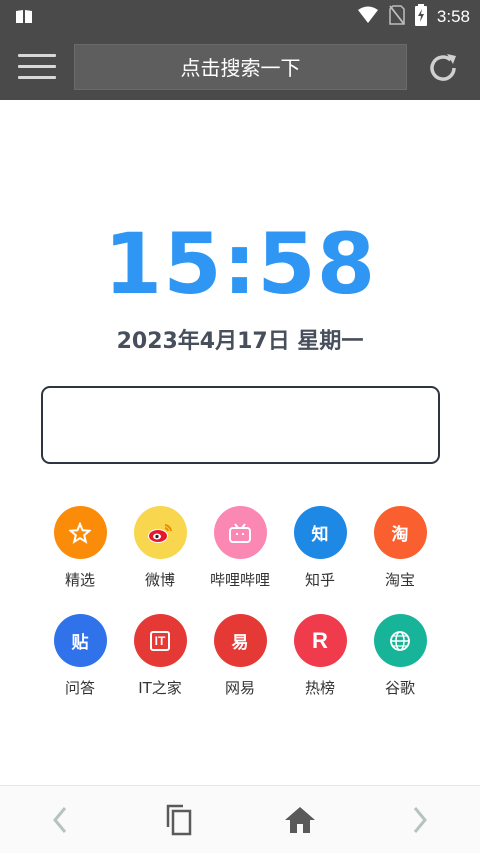 The height and width of the screenshot is (853, 480). What do you see at coordinates (79, 580) in the screenshot?
I see `shortcut-label: 精选` at bounding box center [79, 580].